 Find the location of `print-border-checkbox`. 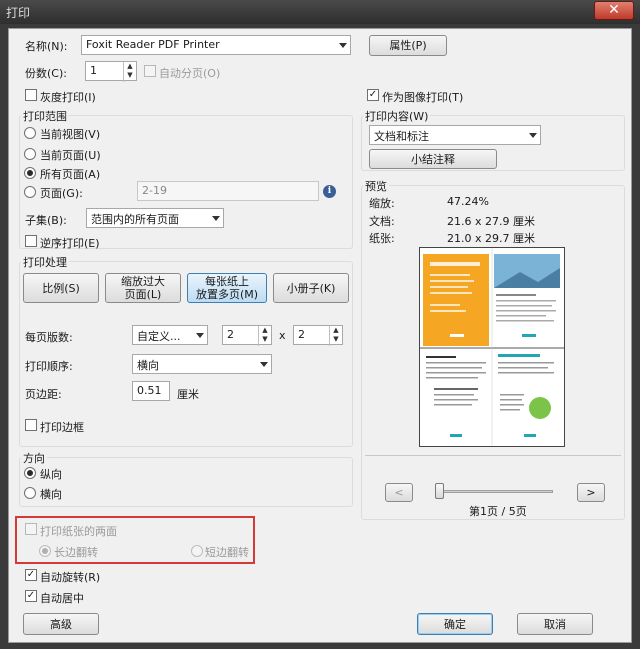

print-border-checkbox is located at coordinates (31, 425).